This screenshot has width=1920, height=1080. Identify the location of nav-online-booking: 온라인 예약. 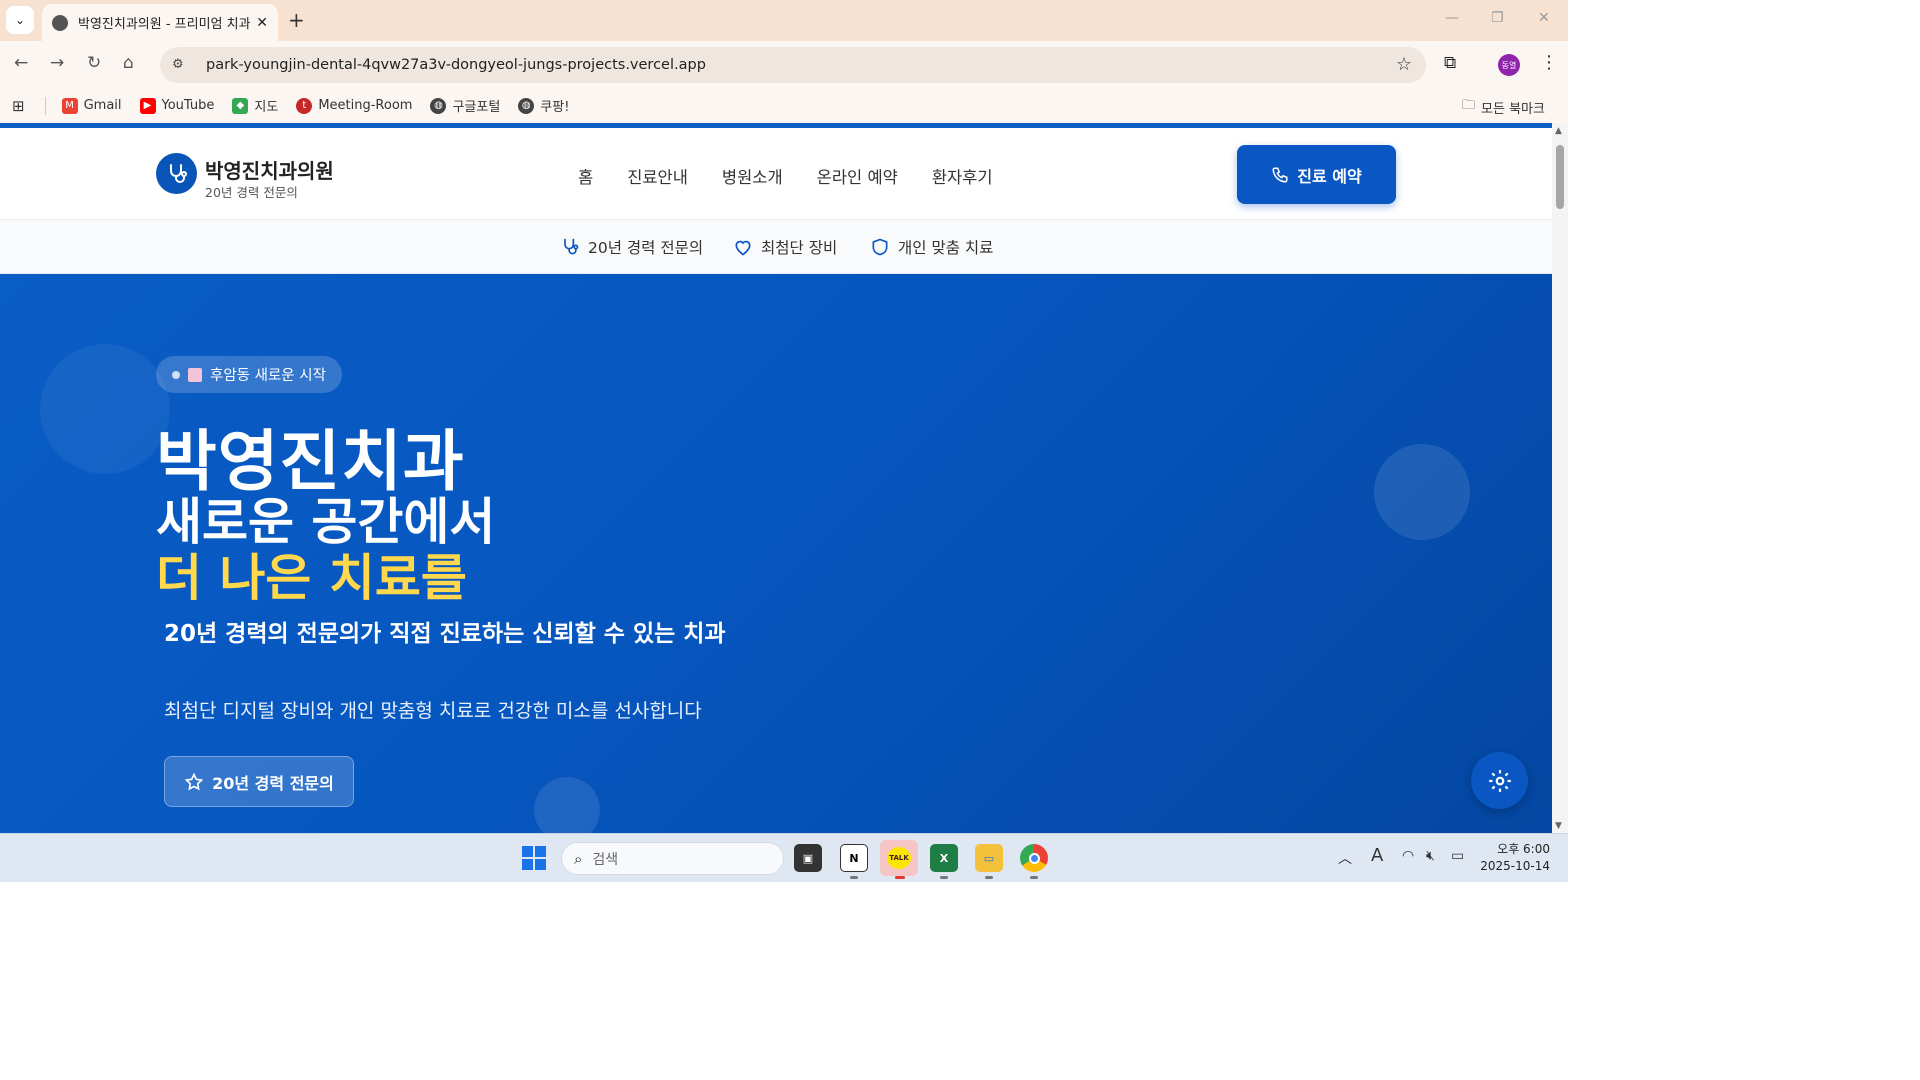
(857, 176).